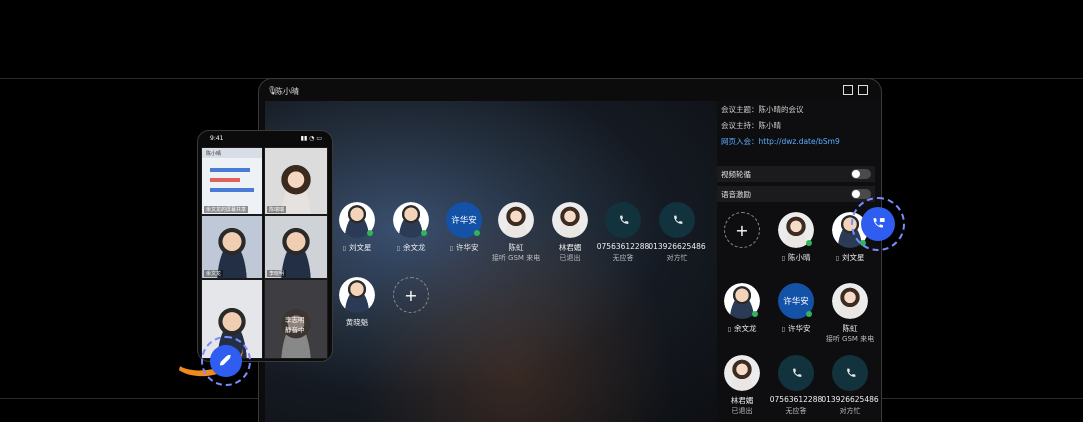  Describe the element at coordinates (295, 325) in the screenshot. I see `tile-muted-label: 李志明 静音中` at that location.